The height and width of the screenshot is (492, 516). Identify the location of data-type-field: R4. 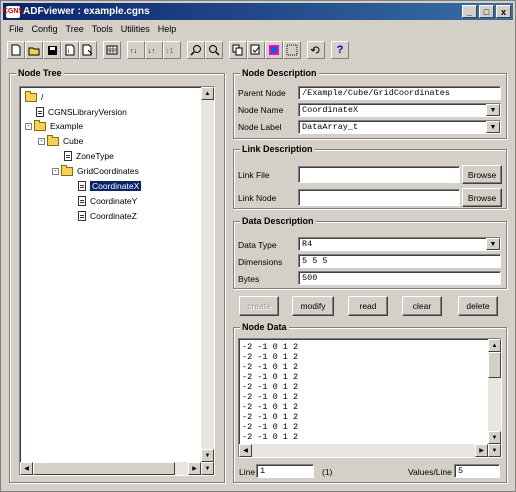
(399, 244).